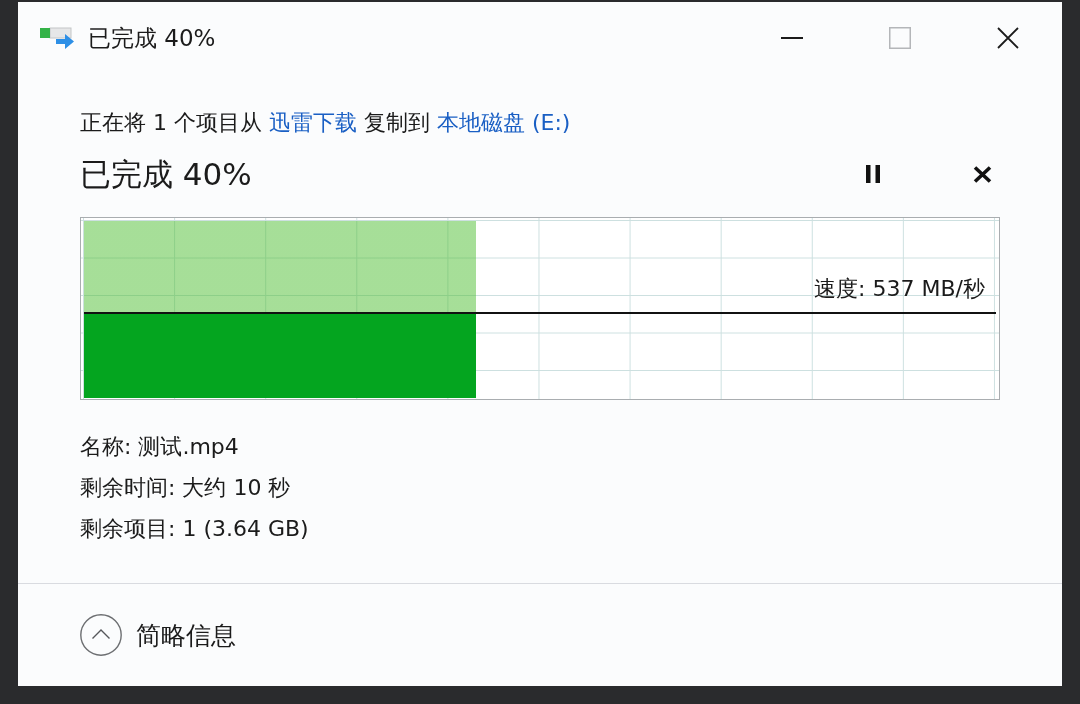  I want to click on copy-description: 正在将 1 个项目从 迅雷下载 复制到 本地磁盘 (E:), so click(326, 123).